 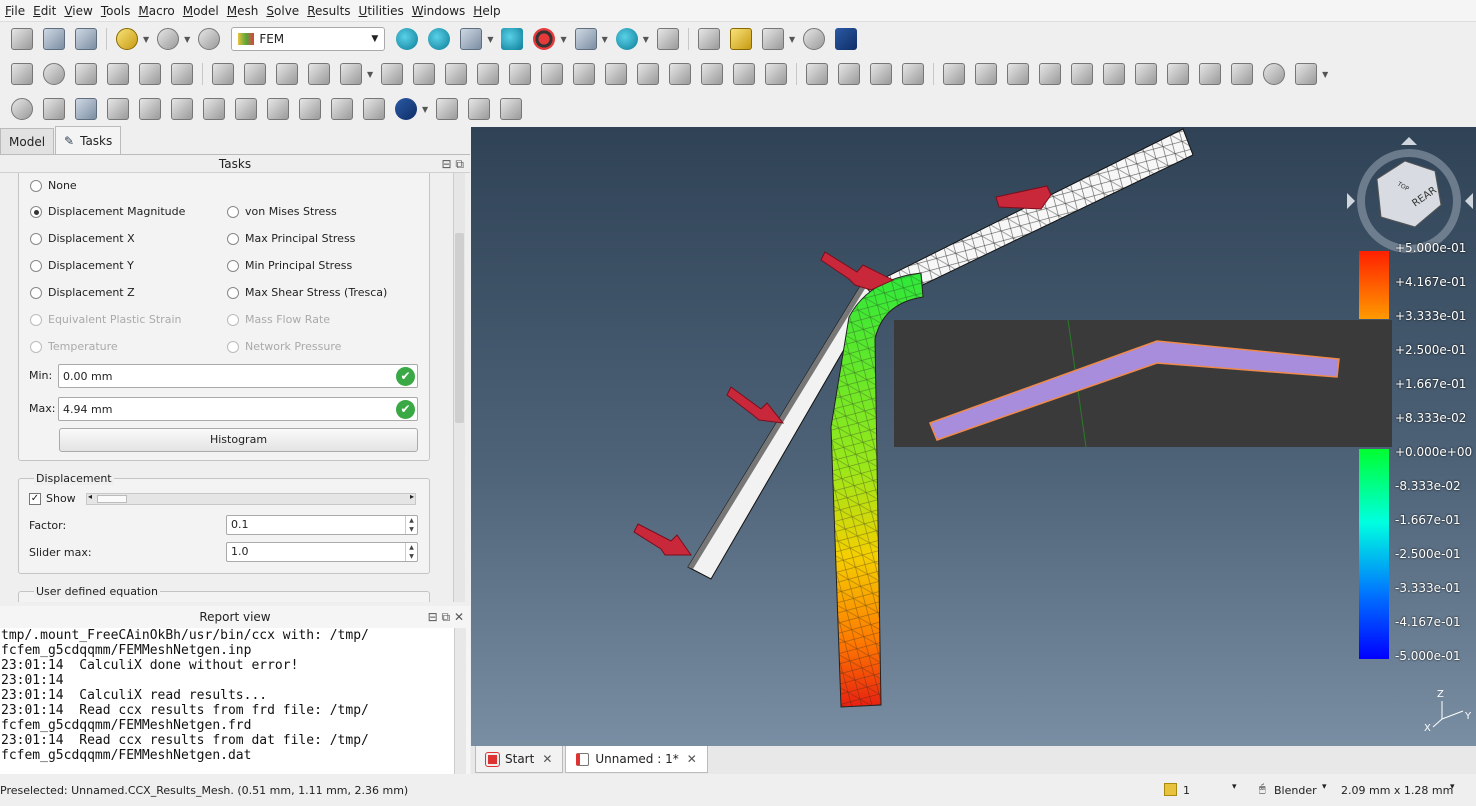 What do you see at coordinates (584, 74) in the screenshot?
I see `constraint-pressure-icon` at bounding box center [584, 74].